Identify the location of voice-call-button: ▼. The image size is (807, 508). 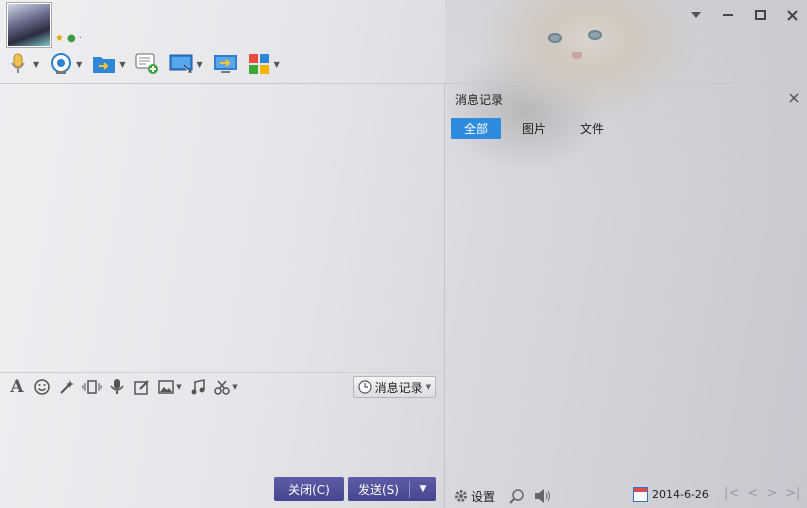
(22, 64).